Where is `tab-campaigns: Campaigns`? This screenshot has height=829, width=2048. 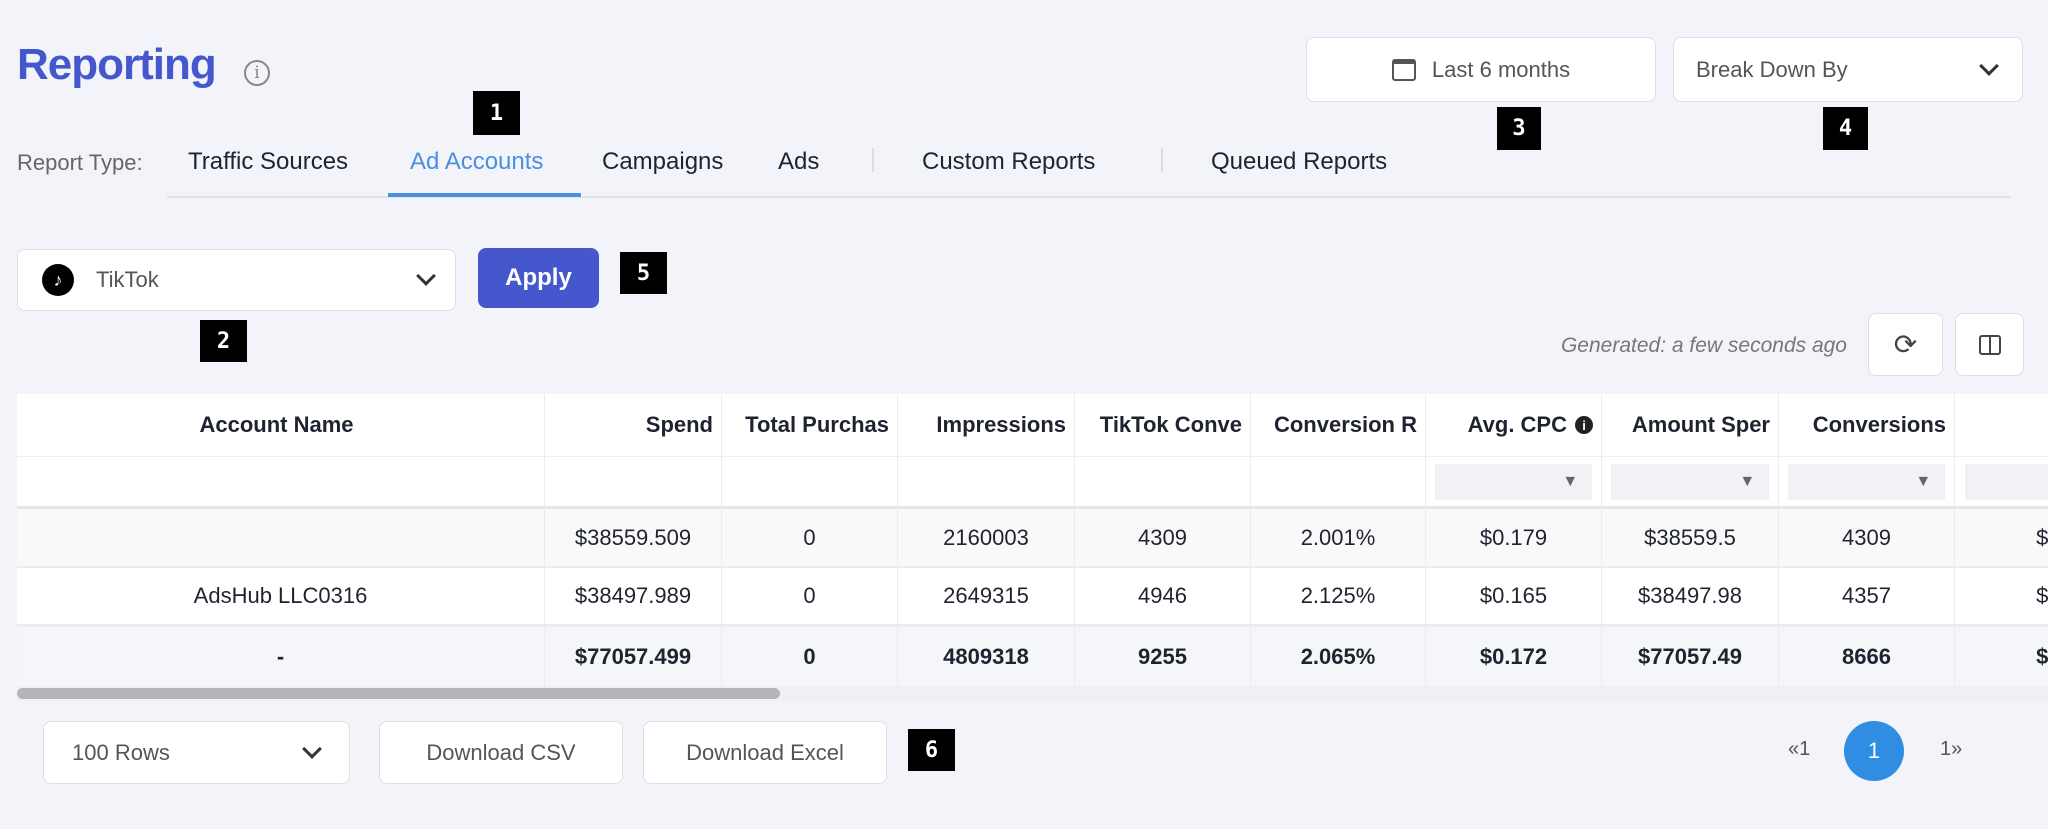
tab-campaigns: Campaigns is located at coordinates (662, 162).